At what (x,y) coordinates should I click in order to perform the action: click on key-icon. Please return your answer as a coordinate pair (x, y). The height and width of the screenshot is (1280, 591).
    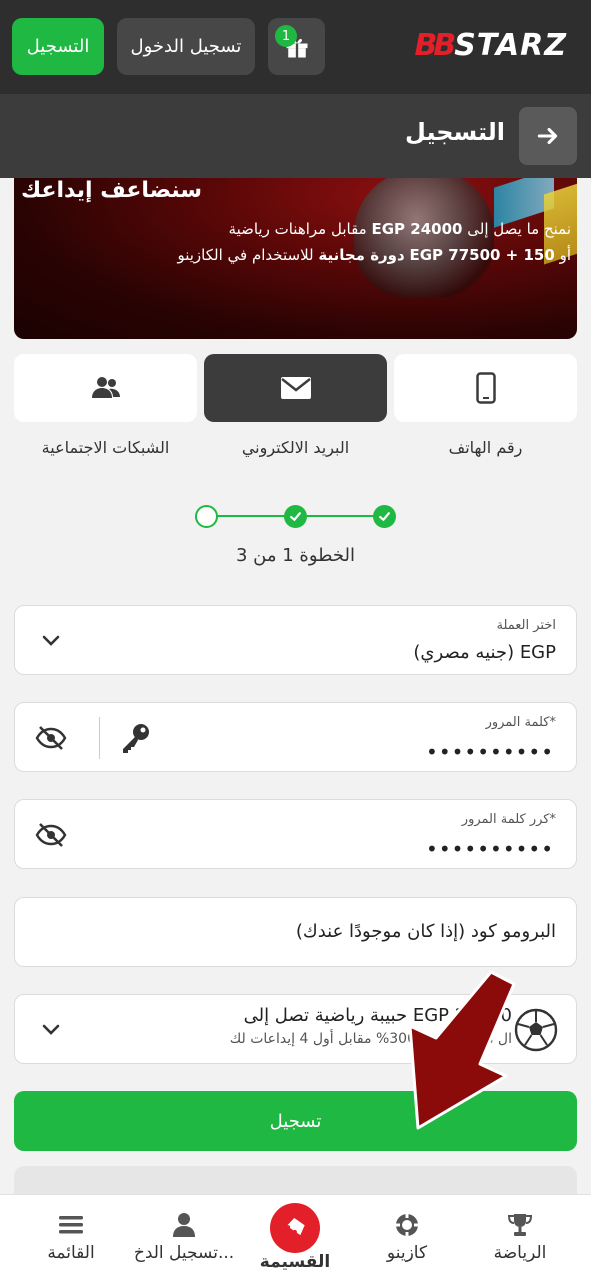
    Looking at the image, I should click on (135, 738).